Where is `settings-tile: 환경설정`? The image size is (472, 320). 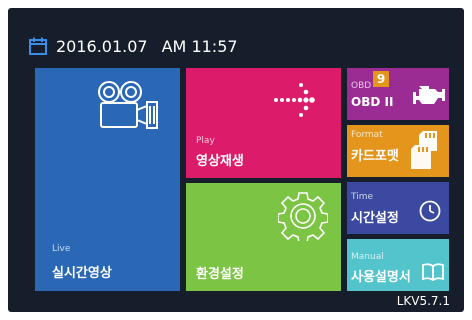
settings-tile: 환경설정 is located at coordinates (263, 237).